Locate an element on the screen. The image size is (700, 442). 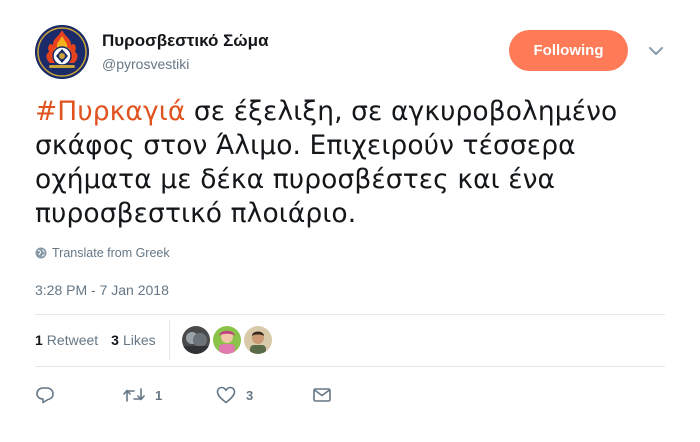
likes-stat: 3 Likes is located at coordinates (133, 340).